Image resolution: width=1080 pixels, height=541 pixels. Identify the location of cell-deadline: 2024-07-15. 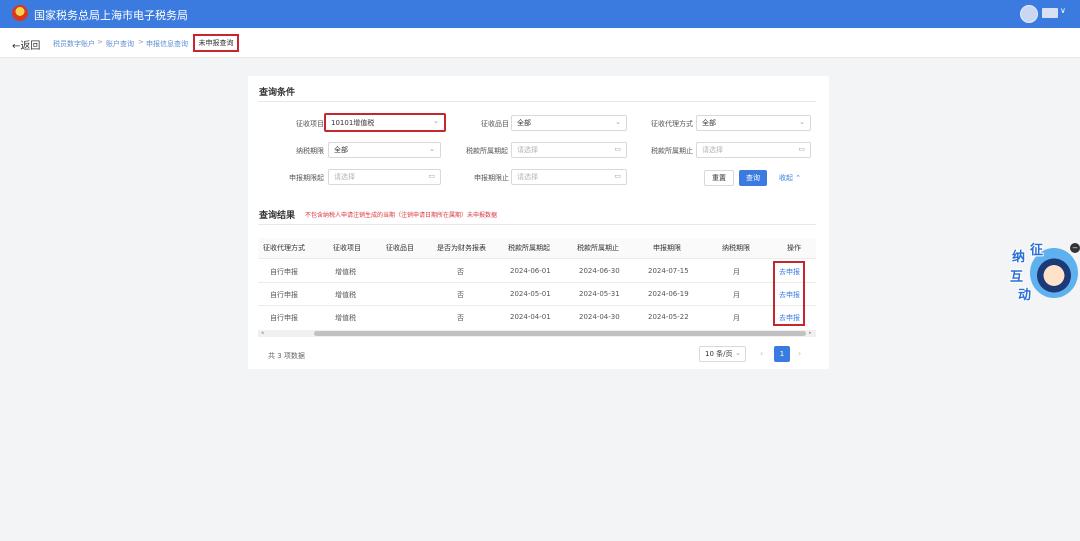
(668, 271).